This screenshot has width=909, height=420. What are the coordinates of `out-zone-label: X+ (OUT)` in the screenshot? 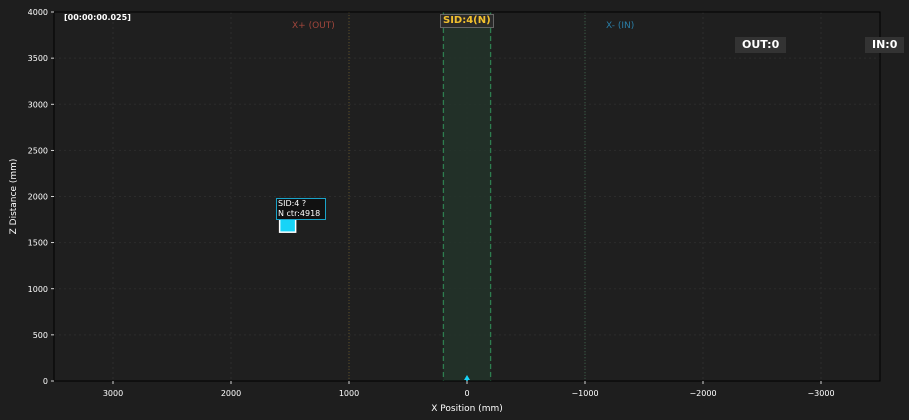 It's located at (313, 26).